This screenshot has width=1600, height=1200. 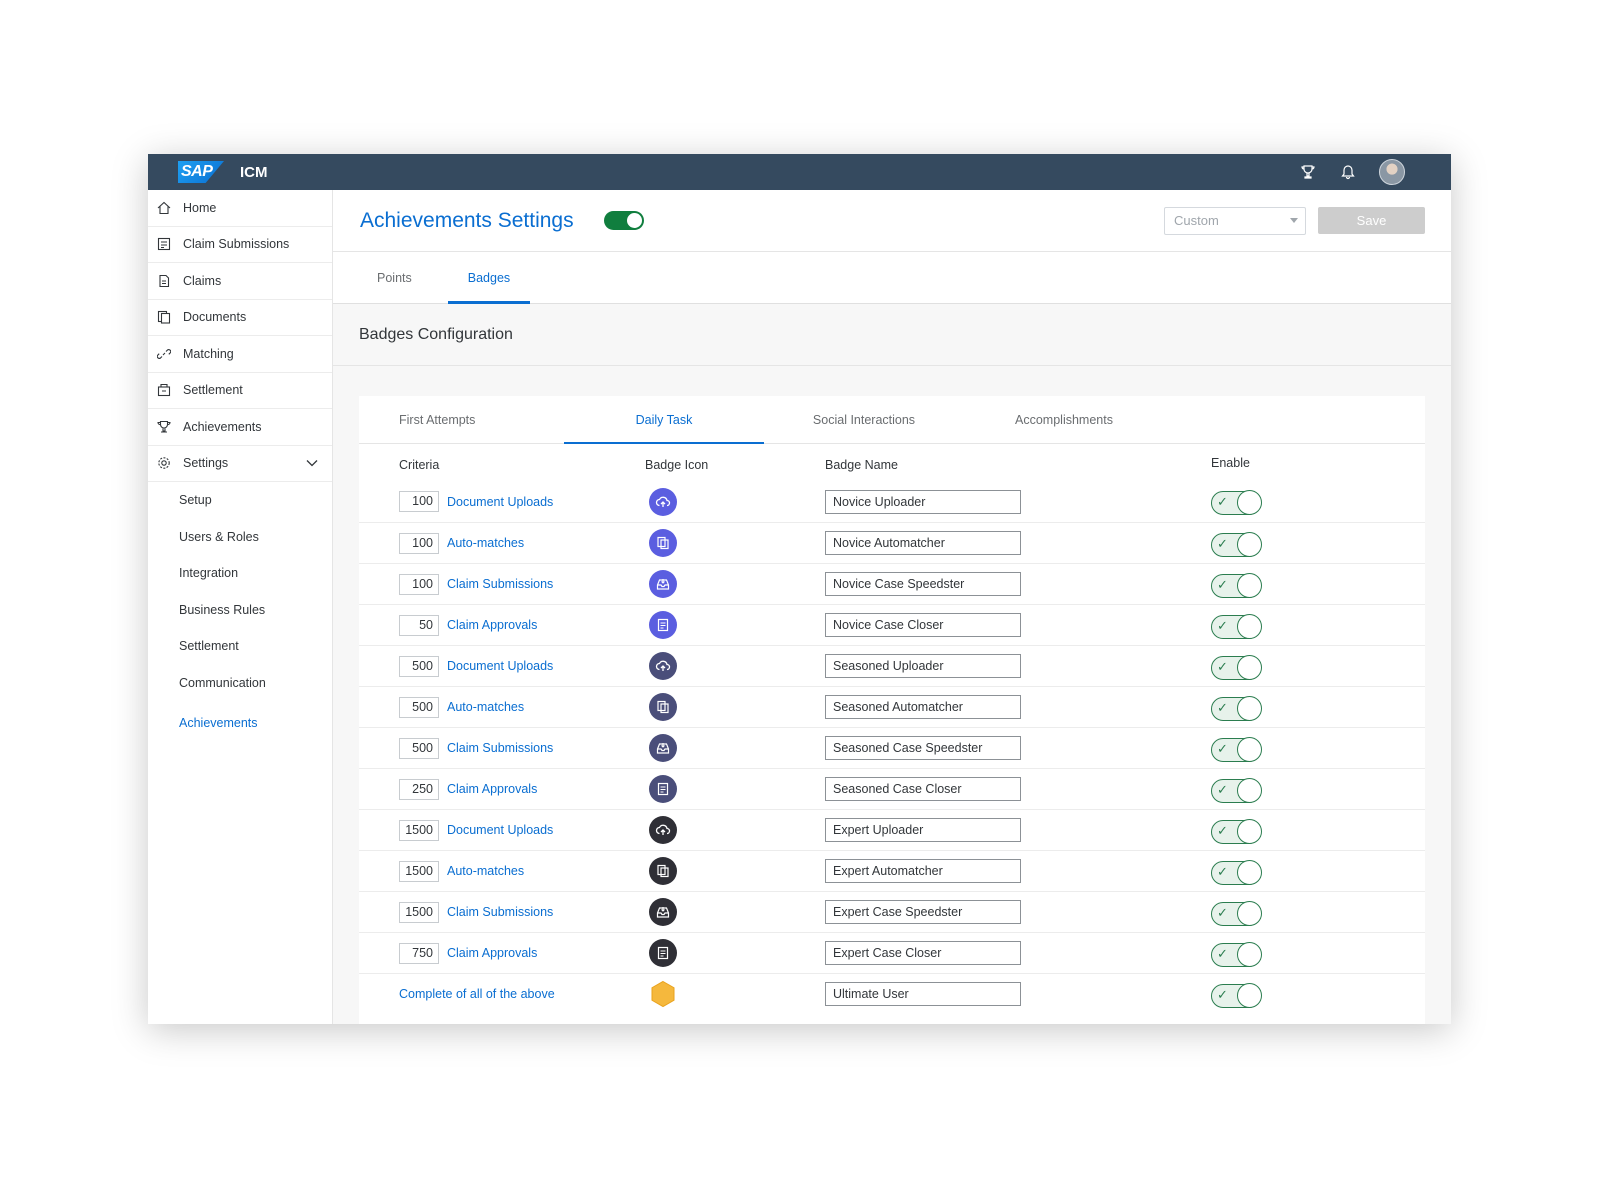 I want to click on sidebar-item-settings: Settings, so click(x=240, y=464).